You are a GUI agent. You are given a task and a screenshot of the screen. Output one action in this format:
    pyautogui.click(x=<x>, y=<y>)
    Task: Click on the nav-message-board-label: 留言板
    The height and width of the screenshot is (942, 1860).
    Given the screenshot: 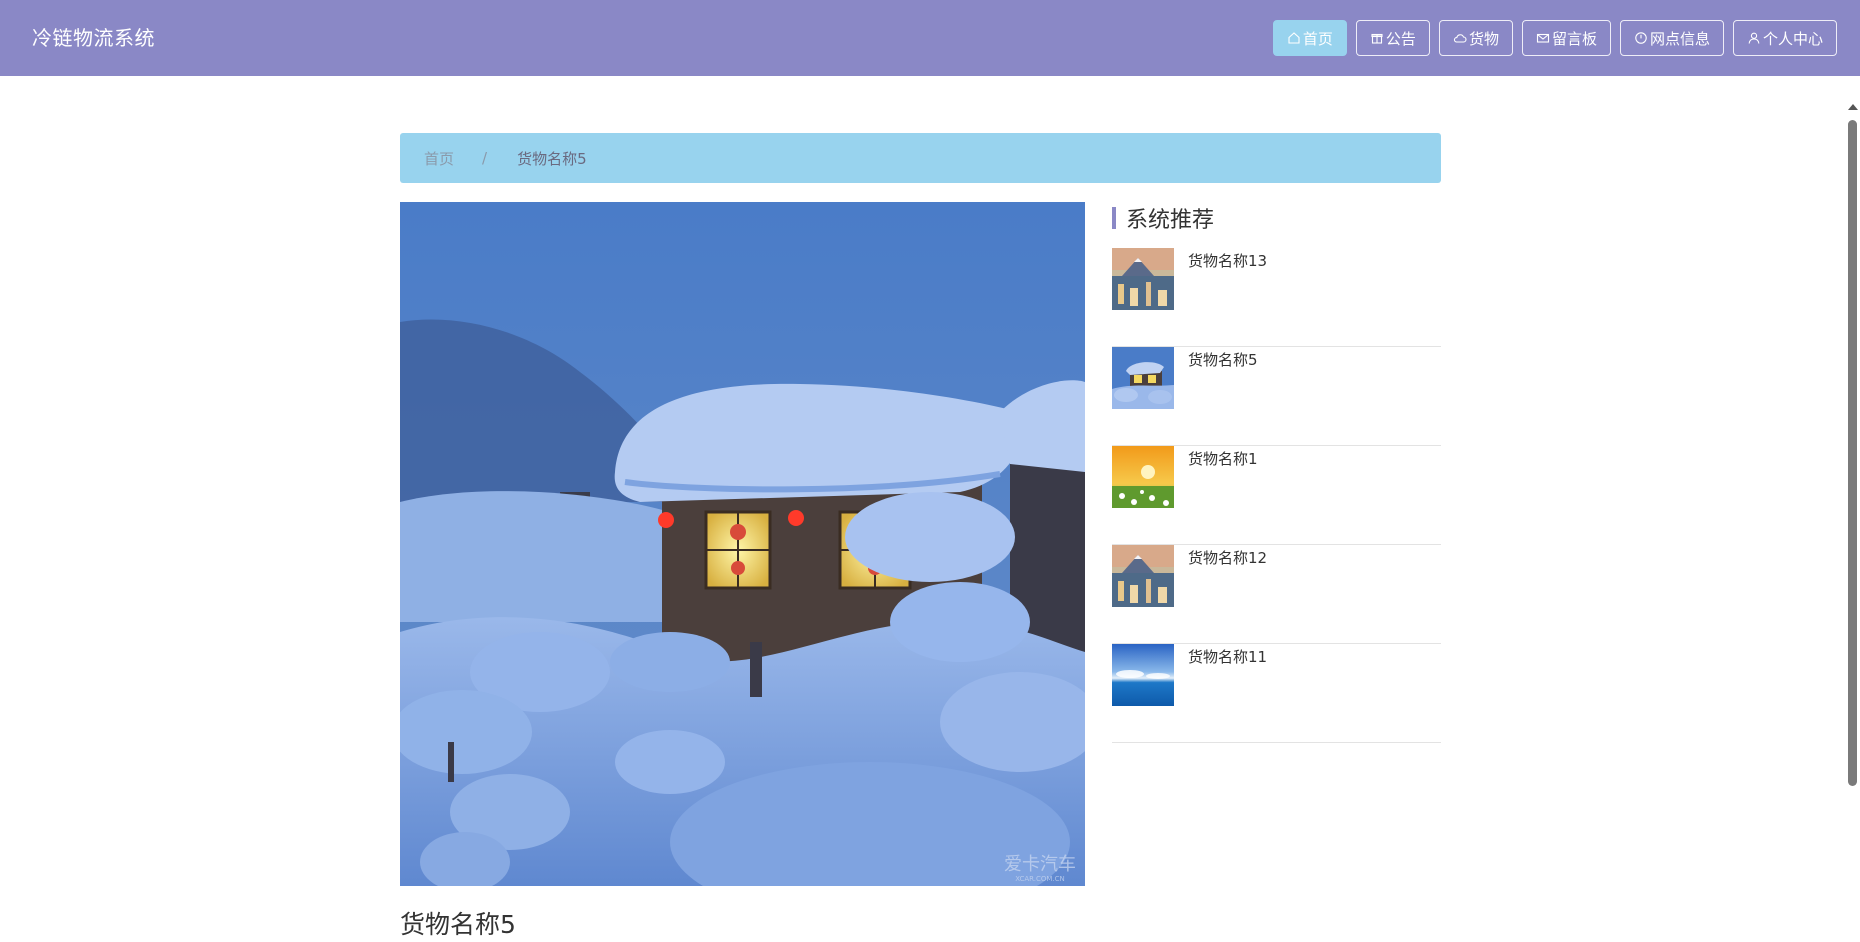 What is the action you would take?
    pyautogui.click(x=1574, y=38)
    